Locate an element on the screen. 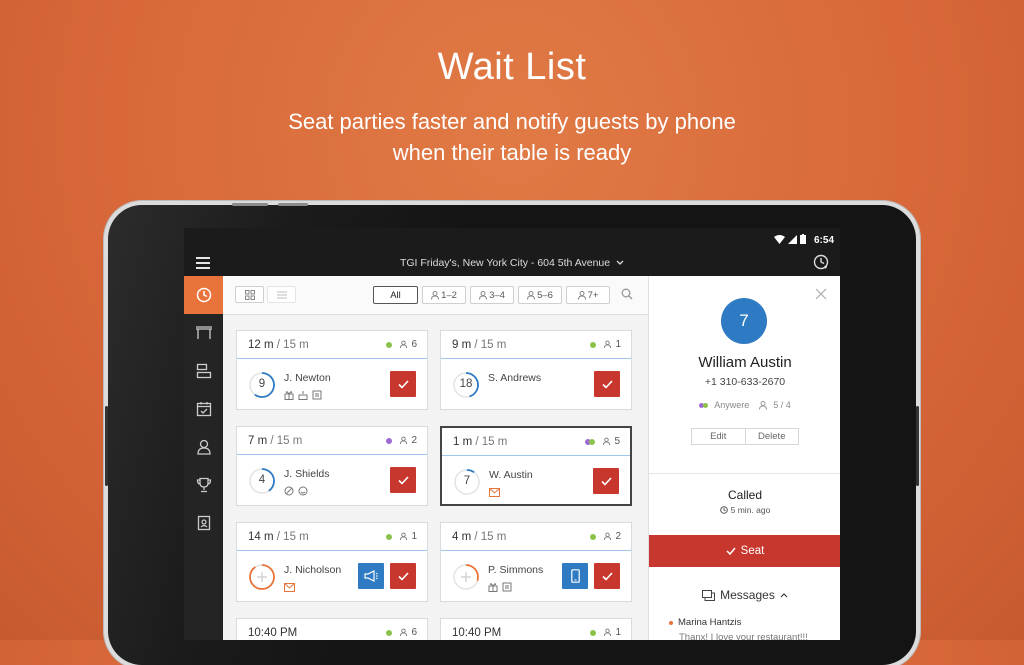 This screenshot has width=1024, height=665. wait-list-card: 12 m / 15 m 6 9 J. Newton is located at coordinates (332, 370).